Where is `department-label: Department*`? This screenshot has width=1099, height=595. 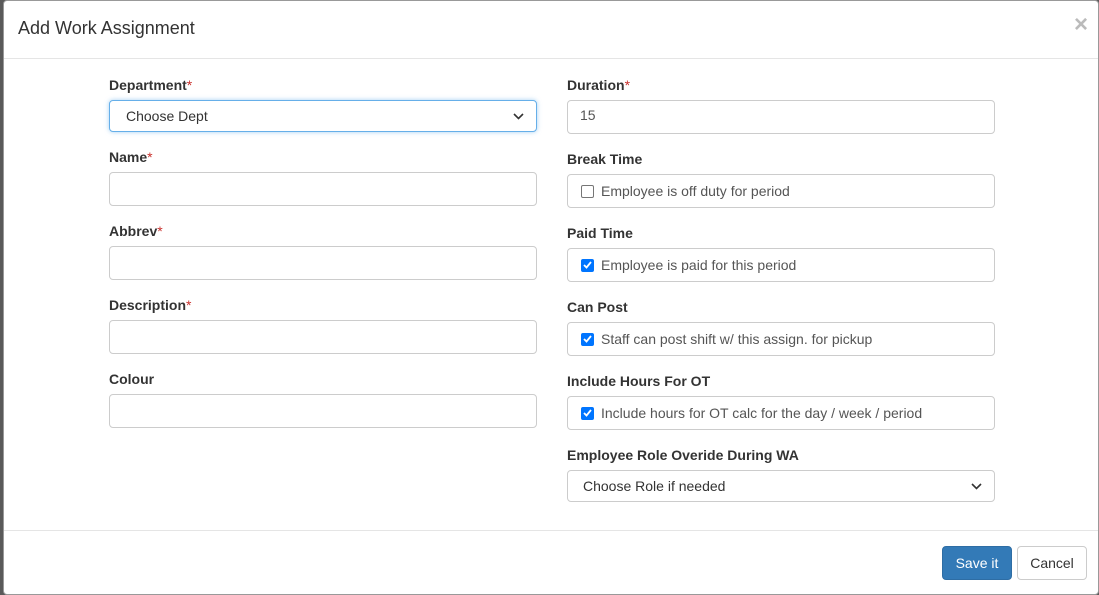 department-label: Department* is located at coordinates (151, 85).